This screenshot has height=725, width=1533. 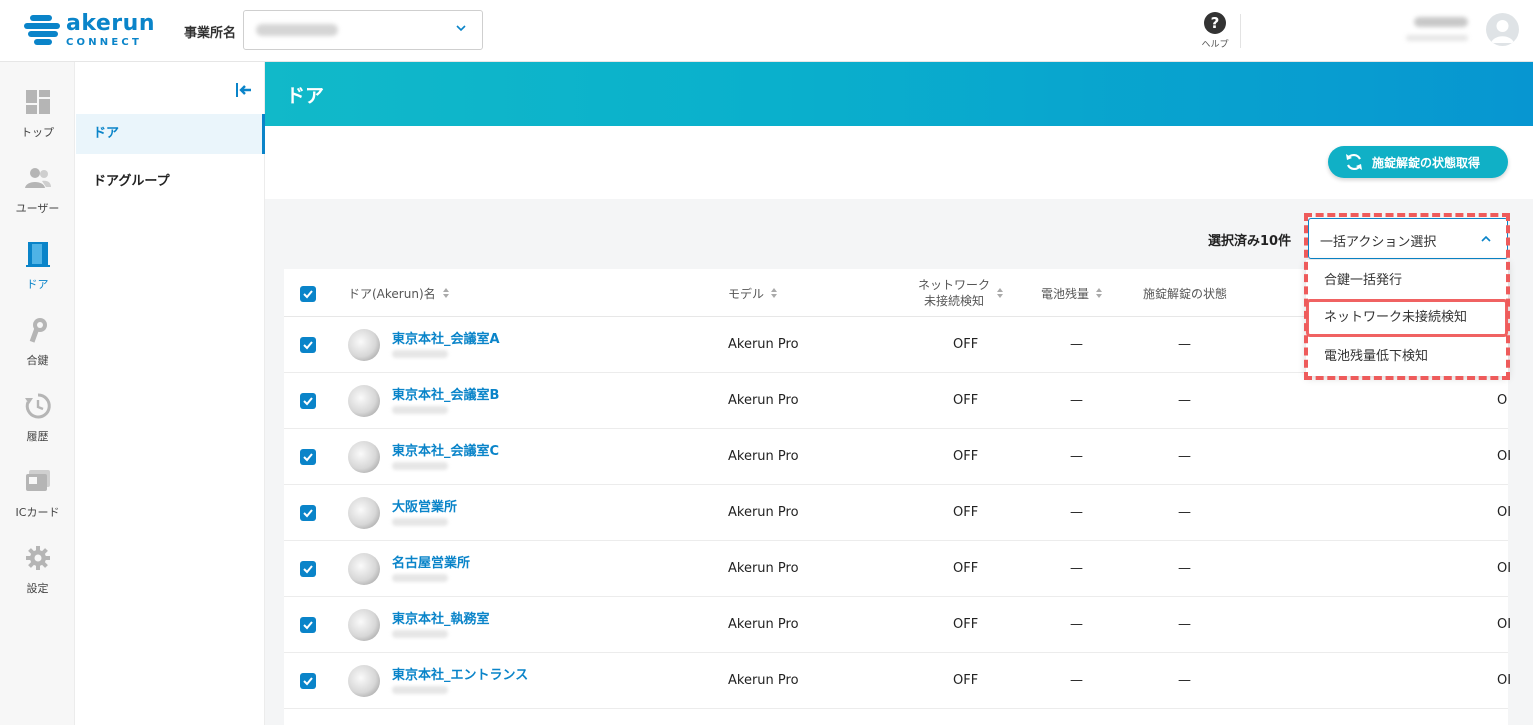 I want to click on subnav-item-door: ドア, so click(x=170, y=134).